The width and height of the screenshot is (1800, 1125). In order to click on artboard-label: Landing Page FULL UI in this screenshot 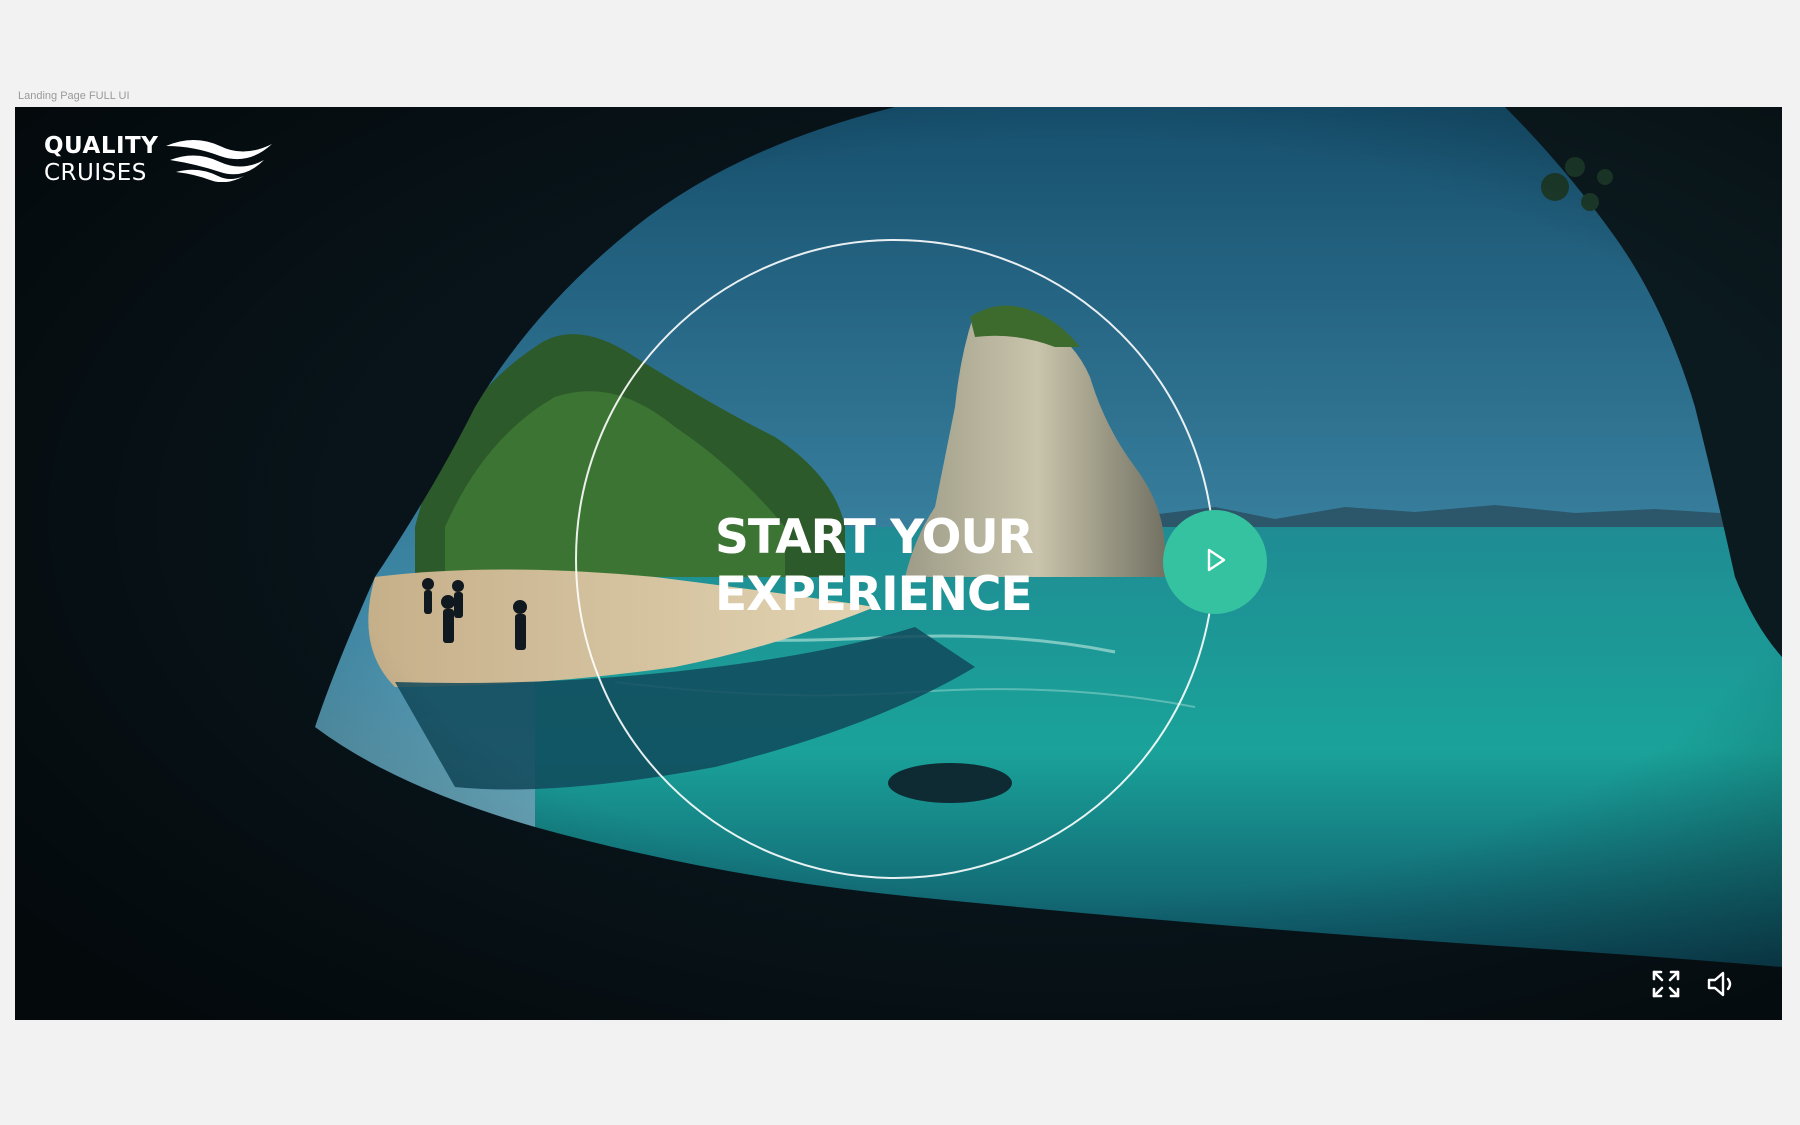, I will do `click(74, 96)`.